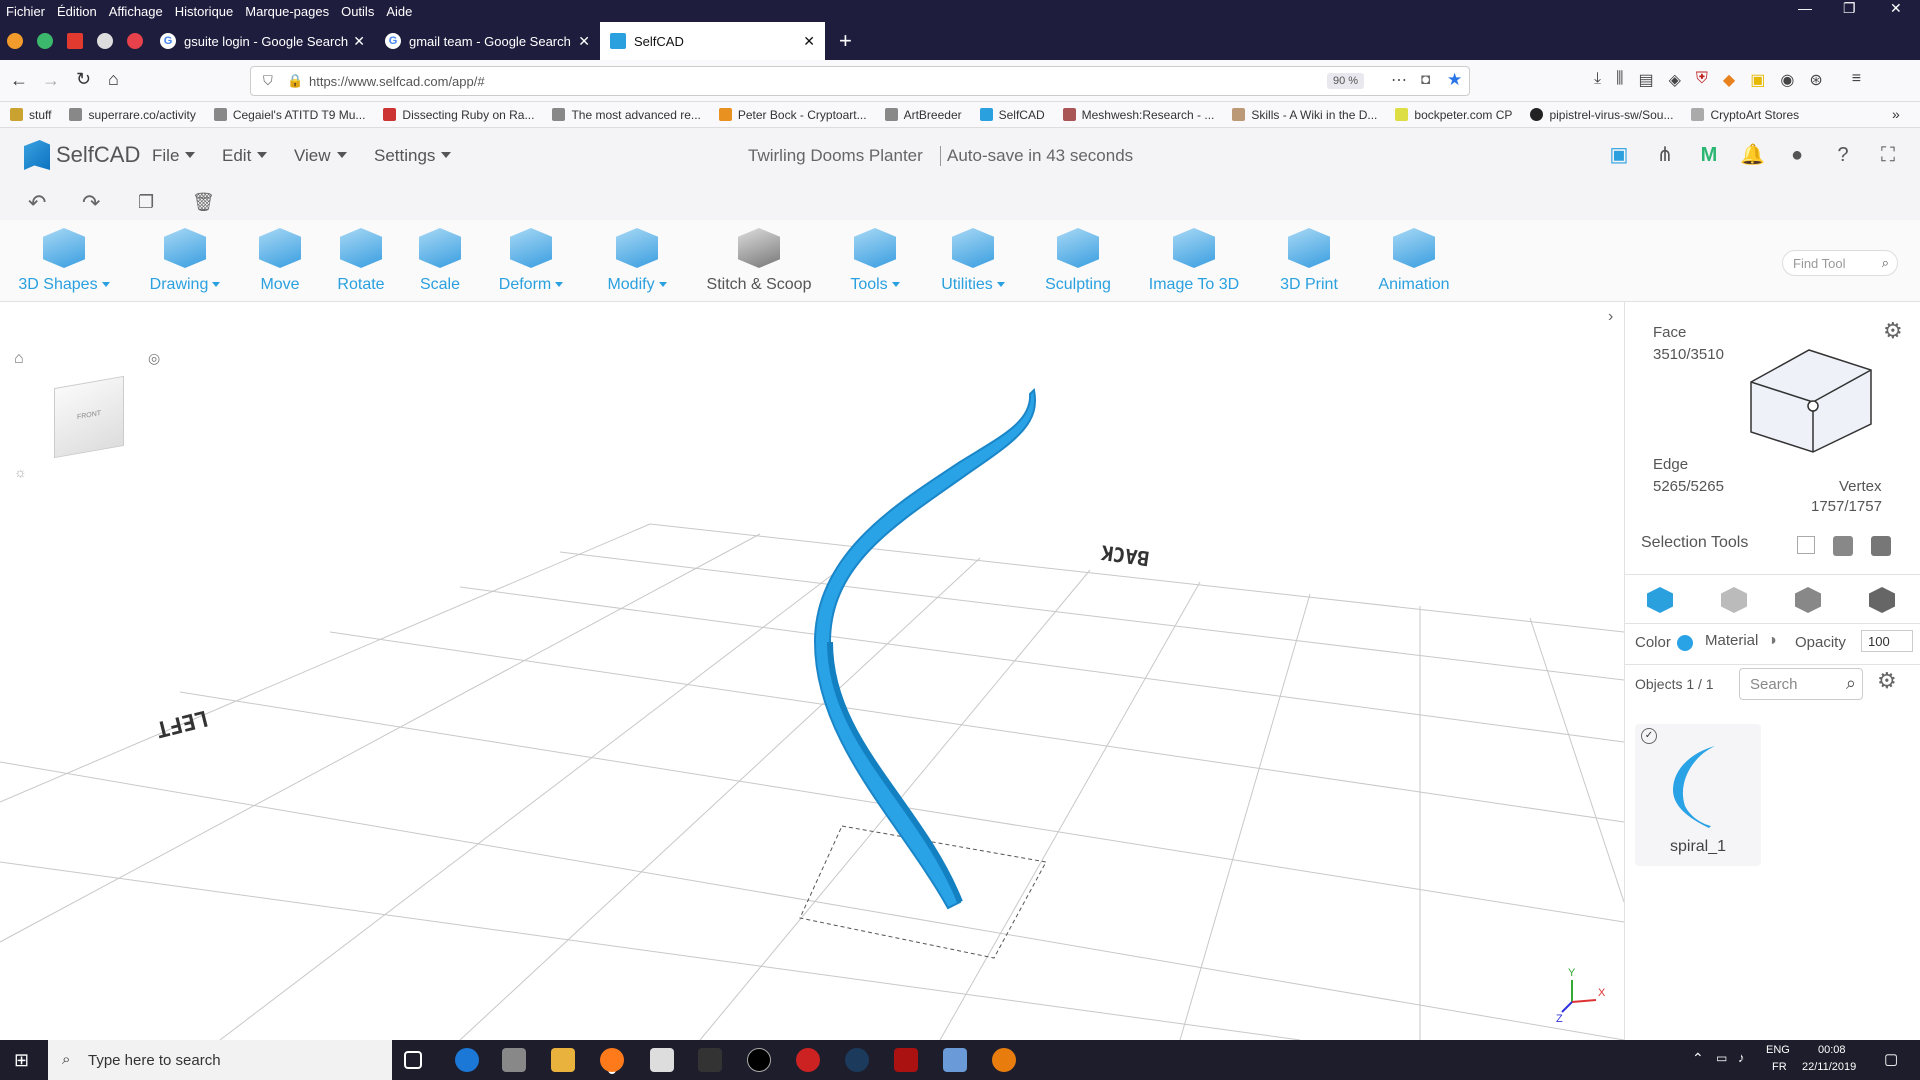 The image size is (1920, 1080). Describe the element at coordinates (1194, 261) in the screenshot. I see `tool-image-to-3d: Image To 3D` at that location.